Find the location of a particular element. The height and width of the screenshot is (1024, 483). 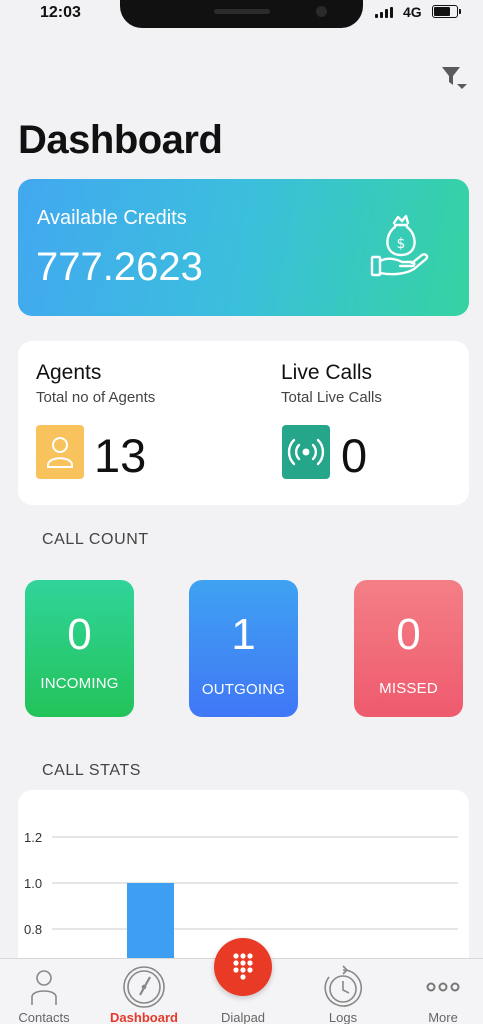

tab-dialpad-label: Dialpad is located at coordinates (243, 1017).